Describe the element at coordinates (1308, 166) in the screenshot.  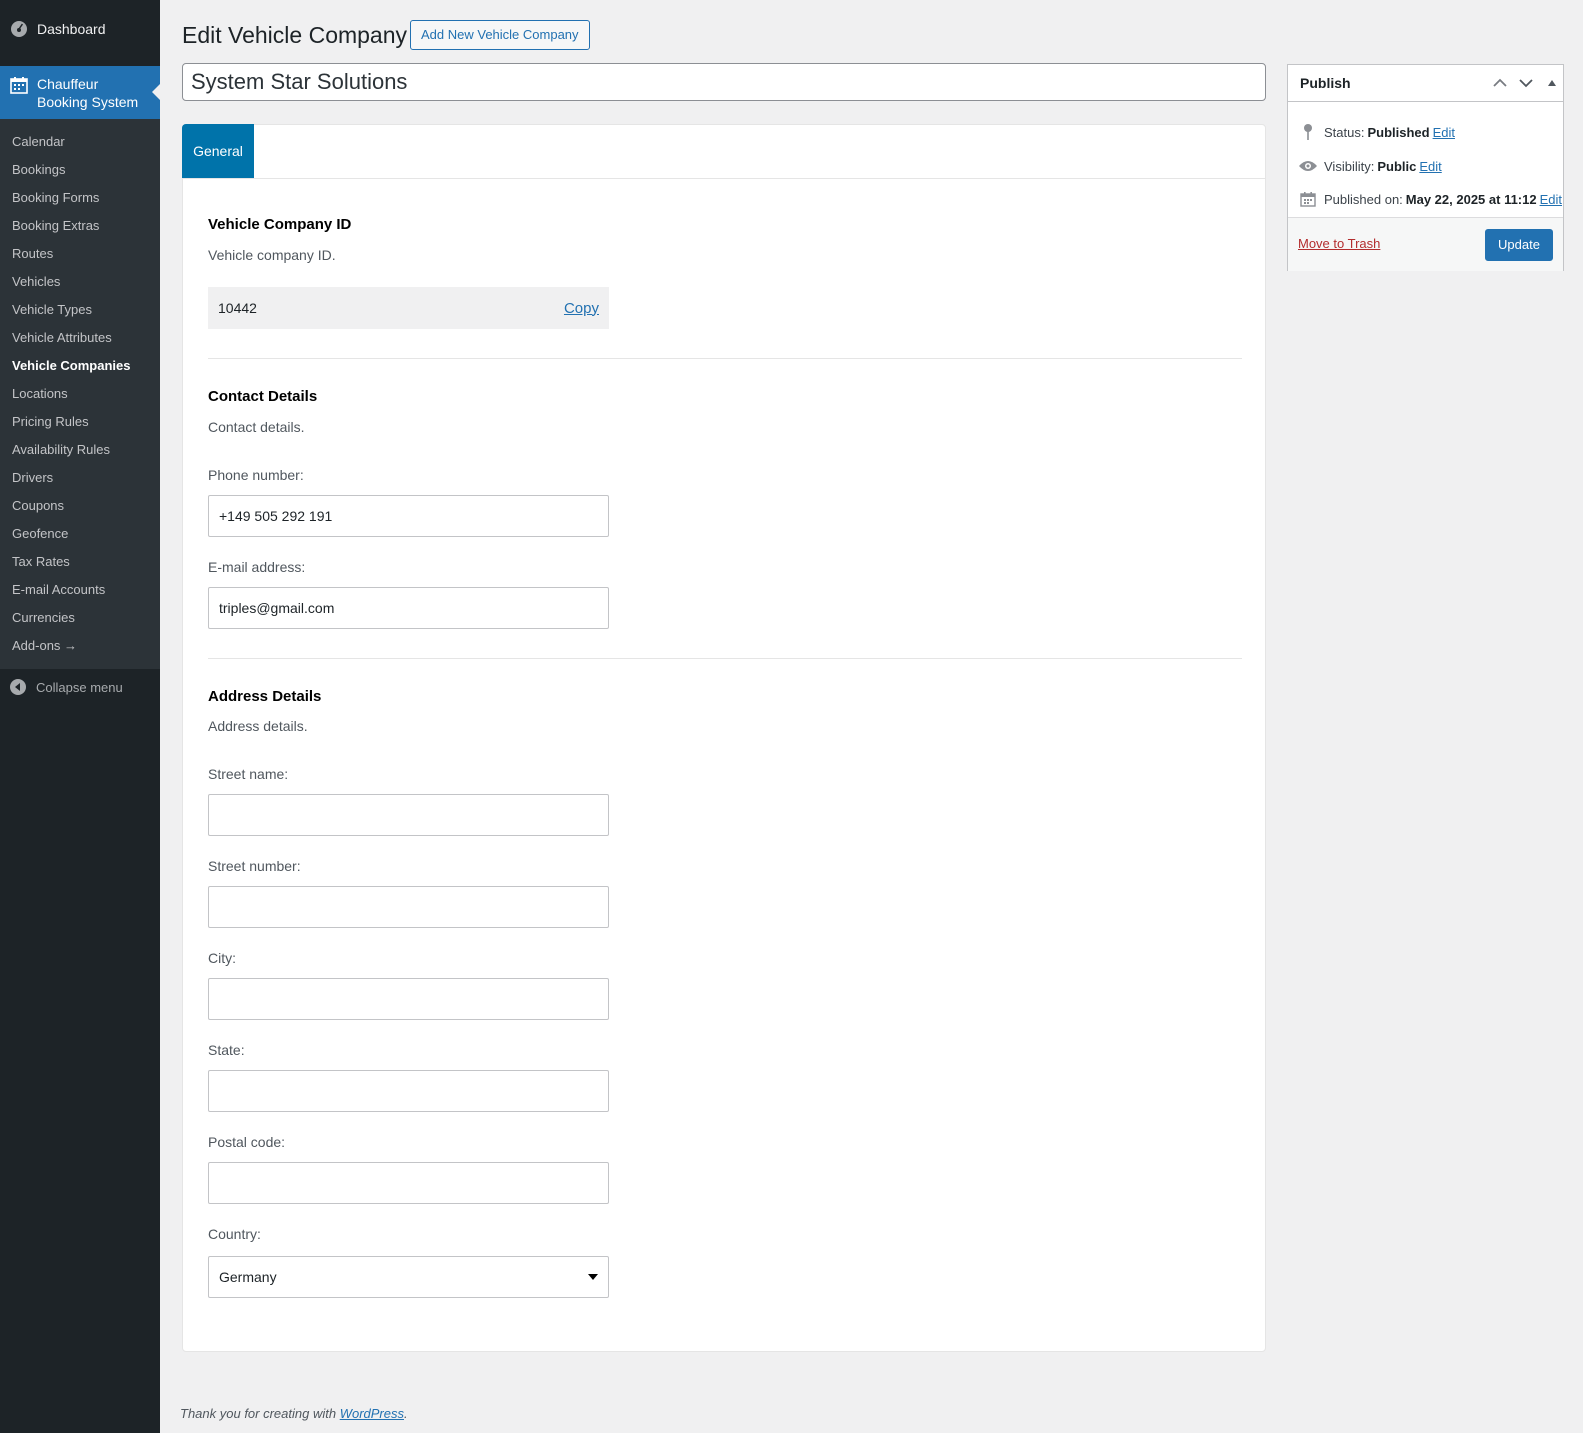
I see `eye-icon` at that location.